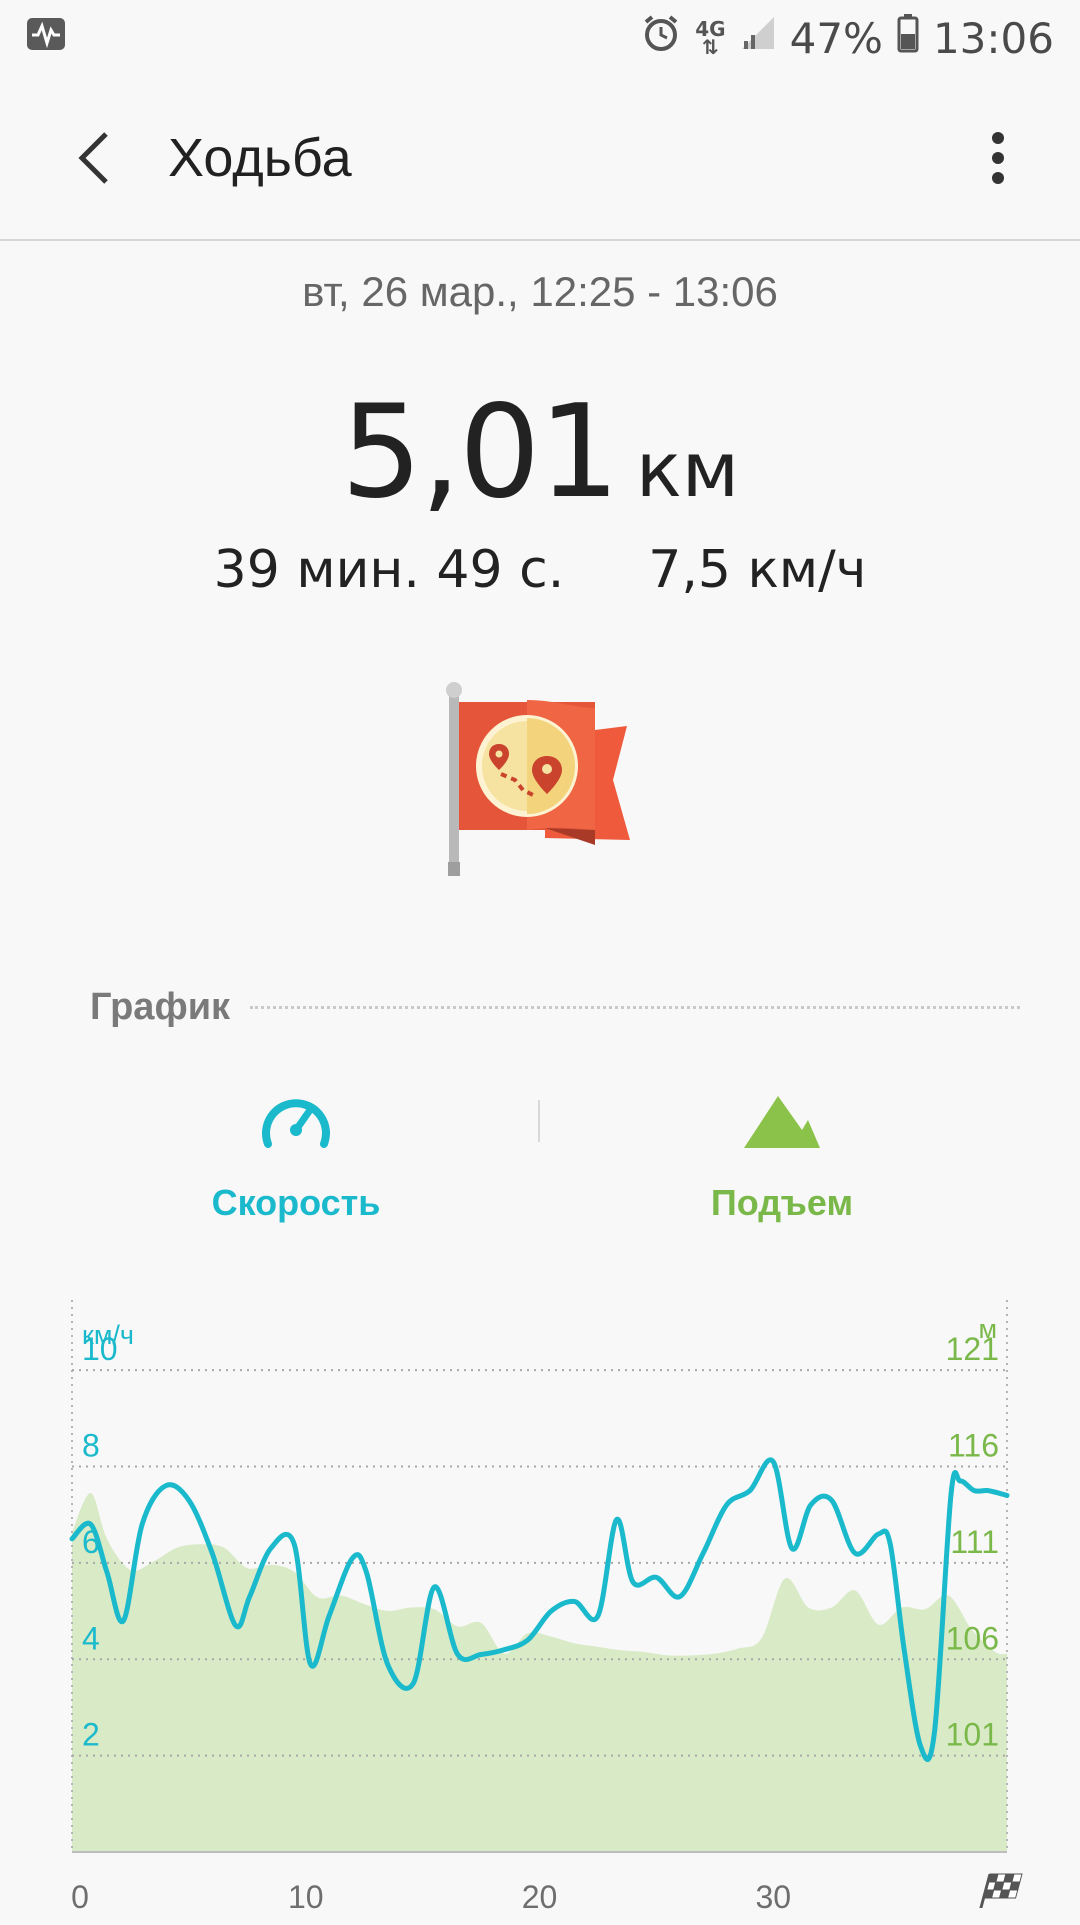  What do you see at coordinates (908, 38) in the screenshot?
I see `battery-icon` at bounding box center [908, 38].